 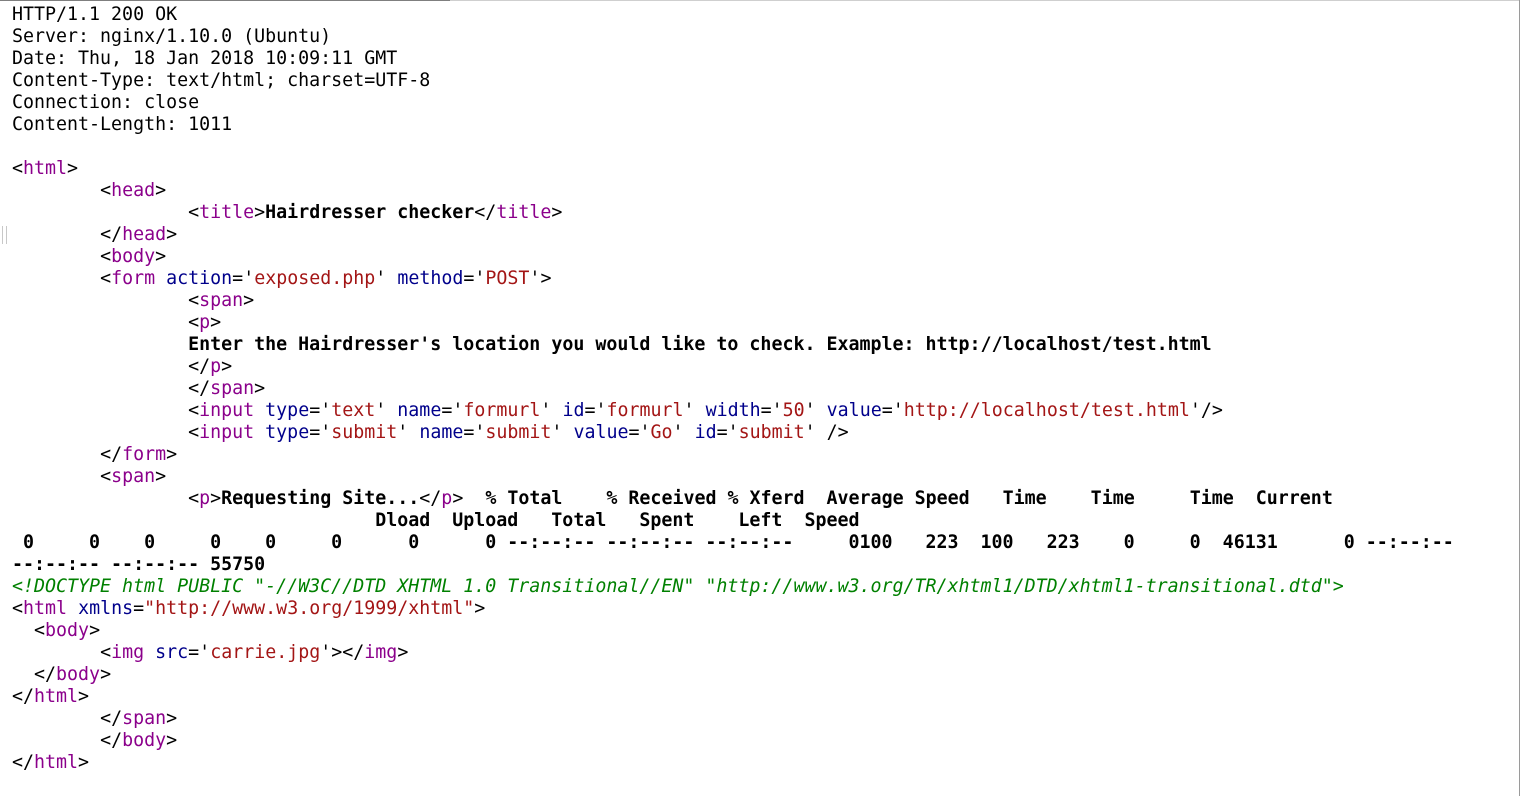 What do you see at coordinates (95, 14) in the screenshot?
I see `status-line: HTTP/1.1 200 OK` at bounding box center [95, 14].